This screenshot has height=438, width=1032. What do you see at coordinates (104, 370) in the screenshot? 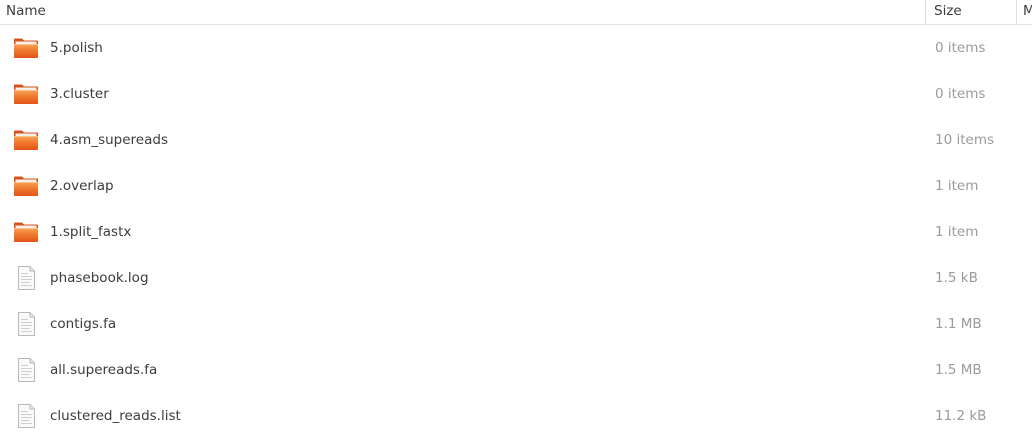
I see `file-name: all.supereads.fa` at bounding box center [104, 370].